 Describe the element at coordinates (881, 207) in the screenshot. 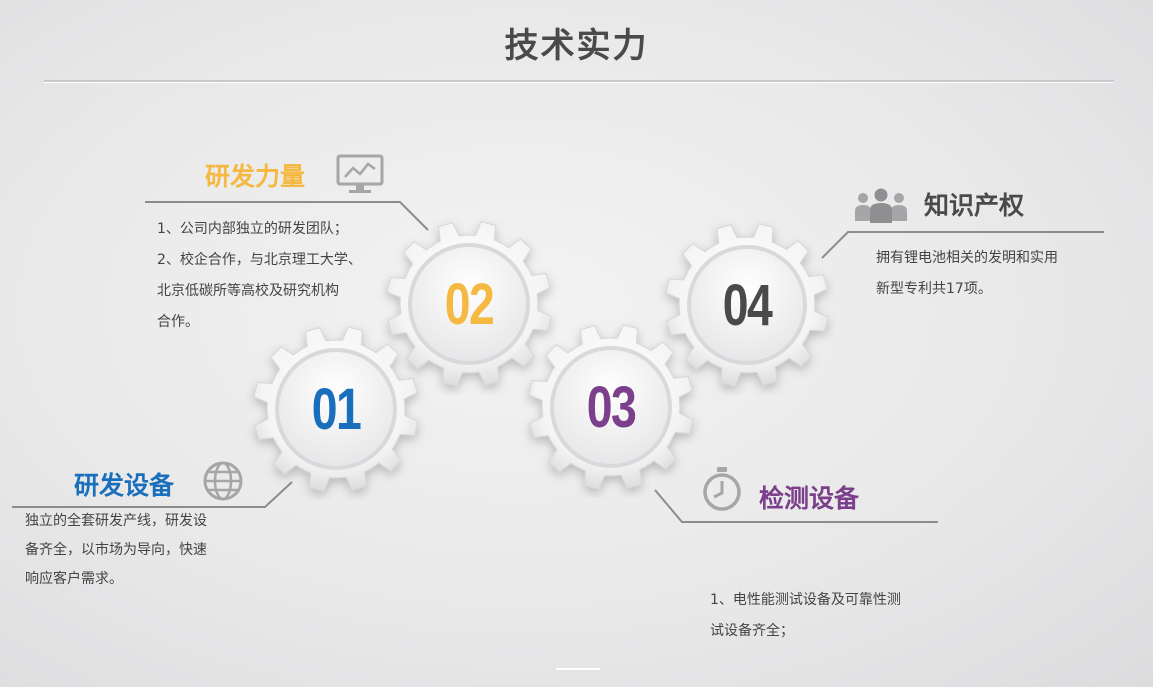

I see `people-group-icon` at that location.